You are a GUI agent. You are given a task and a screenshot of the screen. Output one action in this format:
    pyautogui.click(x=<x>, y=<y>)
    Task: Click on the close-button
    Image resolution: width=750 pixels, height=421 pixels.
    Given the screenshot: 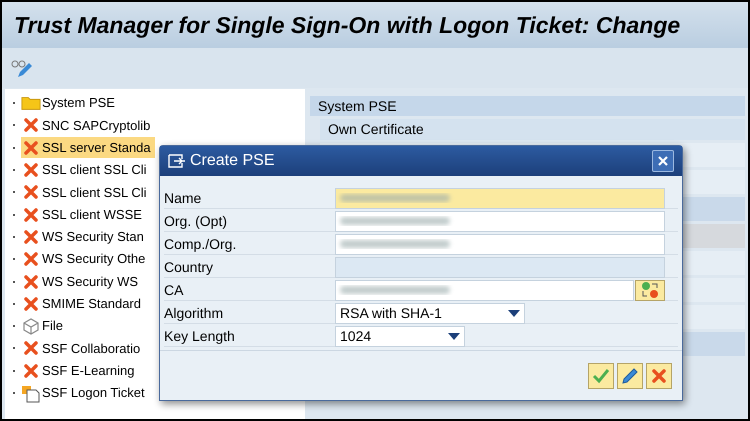 What is the action you would take?
    pyautogui.click(x=663, y=161)
    